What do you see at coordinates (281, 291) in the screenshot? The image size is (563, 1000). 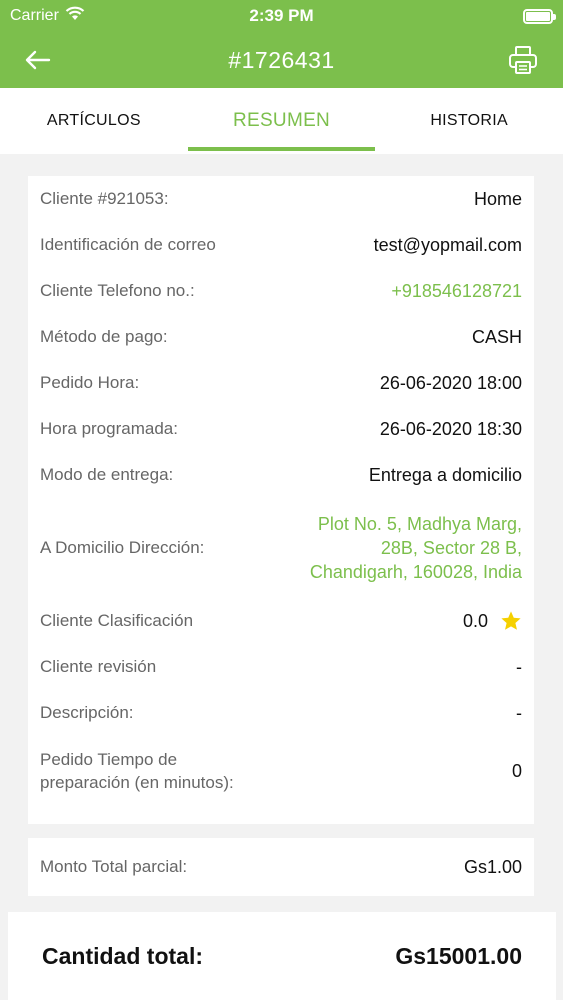 I see `phone-row: Cliente Telefono no.: +918546128721` at bounding box center [281, 291].